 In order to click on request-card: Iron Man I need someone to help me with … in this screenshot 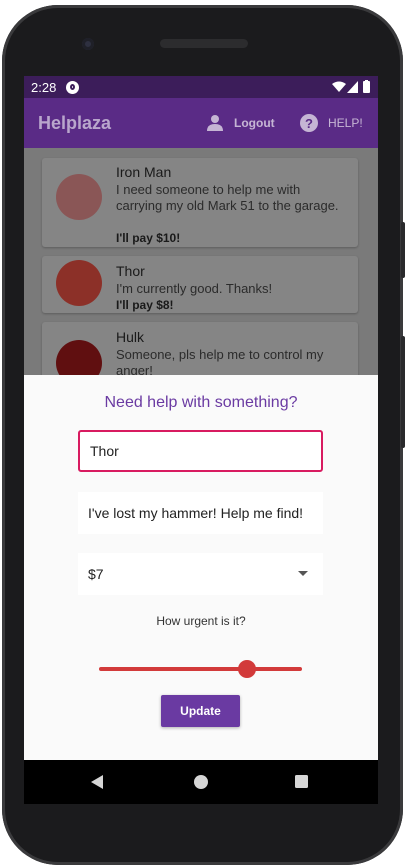, I will do `click(200, 202)`.